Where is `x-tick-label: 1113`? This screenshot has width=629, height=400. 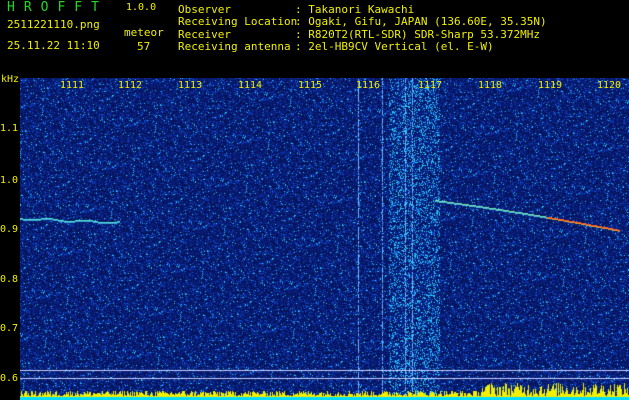 x-tick-label: 1113 is located at coordinates (190, 85).